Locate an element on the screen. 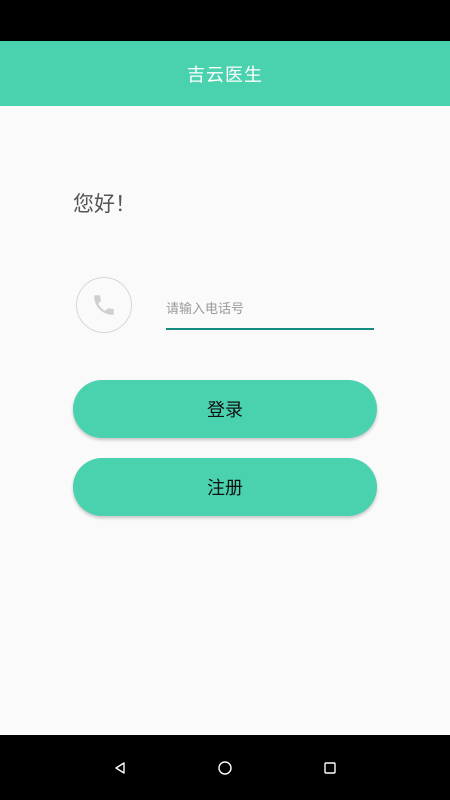 This screenshot has width=450, height=800. home-circle-icon is located at coordinates (225, 767).